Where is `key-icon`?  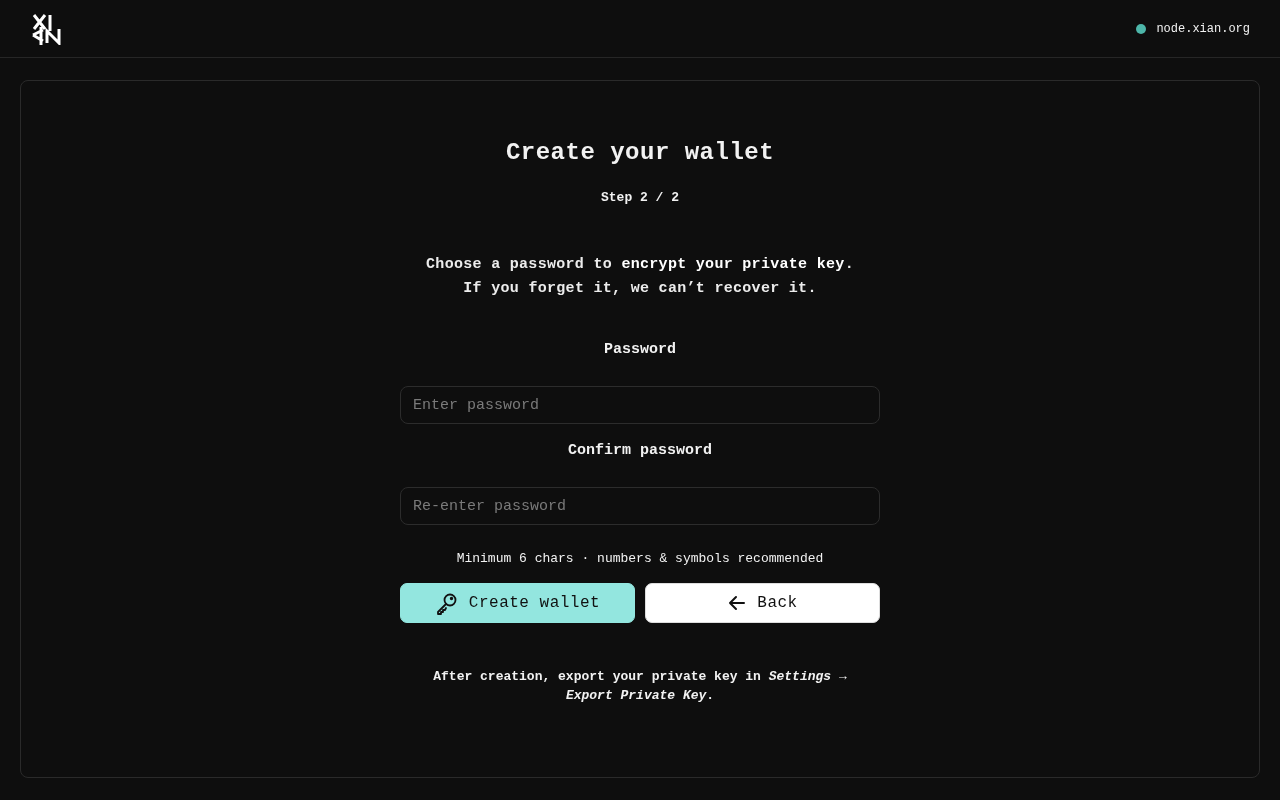
key-icon is located at coordinates (446, 603).